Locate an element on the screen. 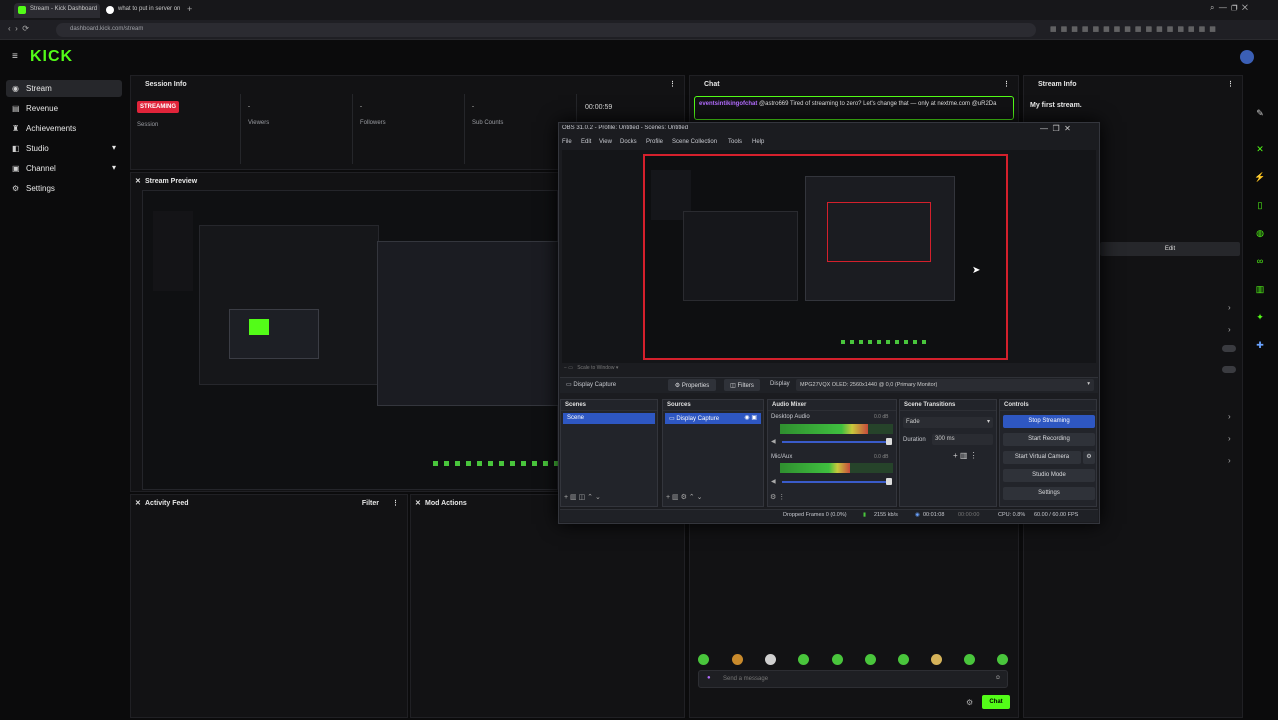 The image size is (1278, 720). sidebar-item-studio: ◧ Studio ▾ is located at coordinates (64, 148).